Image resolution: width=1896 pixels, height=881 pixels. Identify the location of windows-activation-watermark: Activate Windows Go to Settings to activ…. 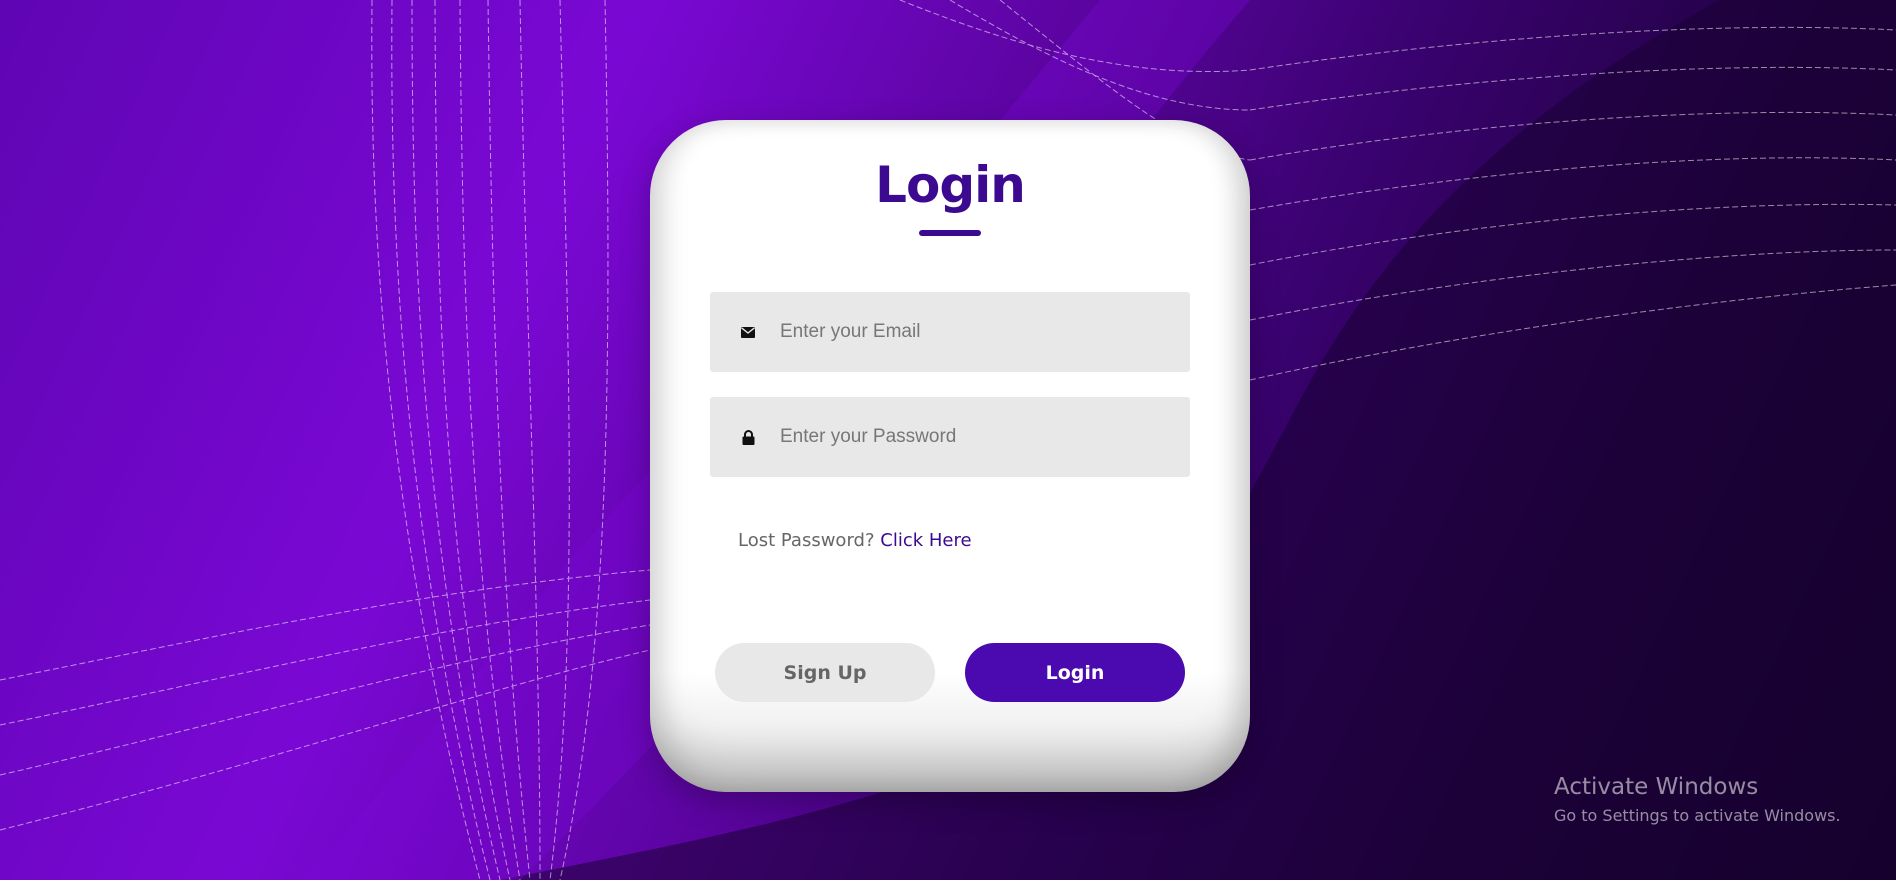
(1697, 799).